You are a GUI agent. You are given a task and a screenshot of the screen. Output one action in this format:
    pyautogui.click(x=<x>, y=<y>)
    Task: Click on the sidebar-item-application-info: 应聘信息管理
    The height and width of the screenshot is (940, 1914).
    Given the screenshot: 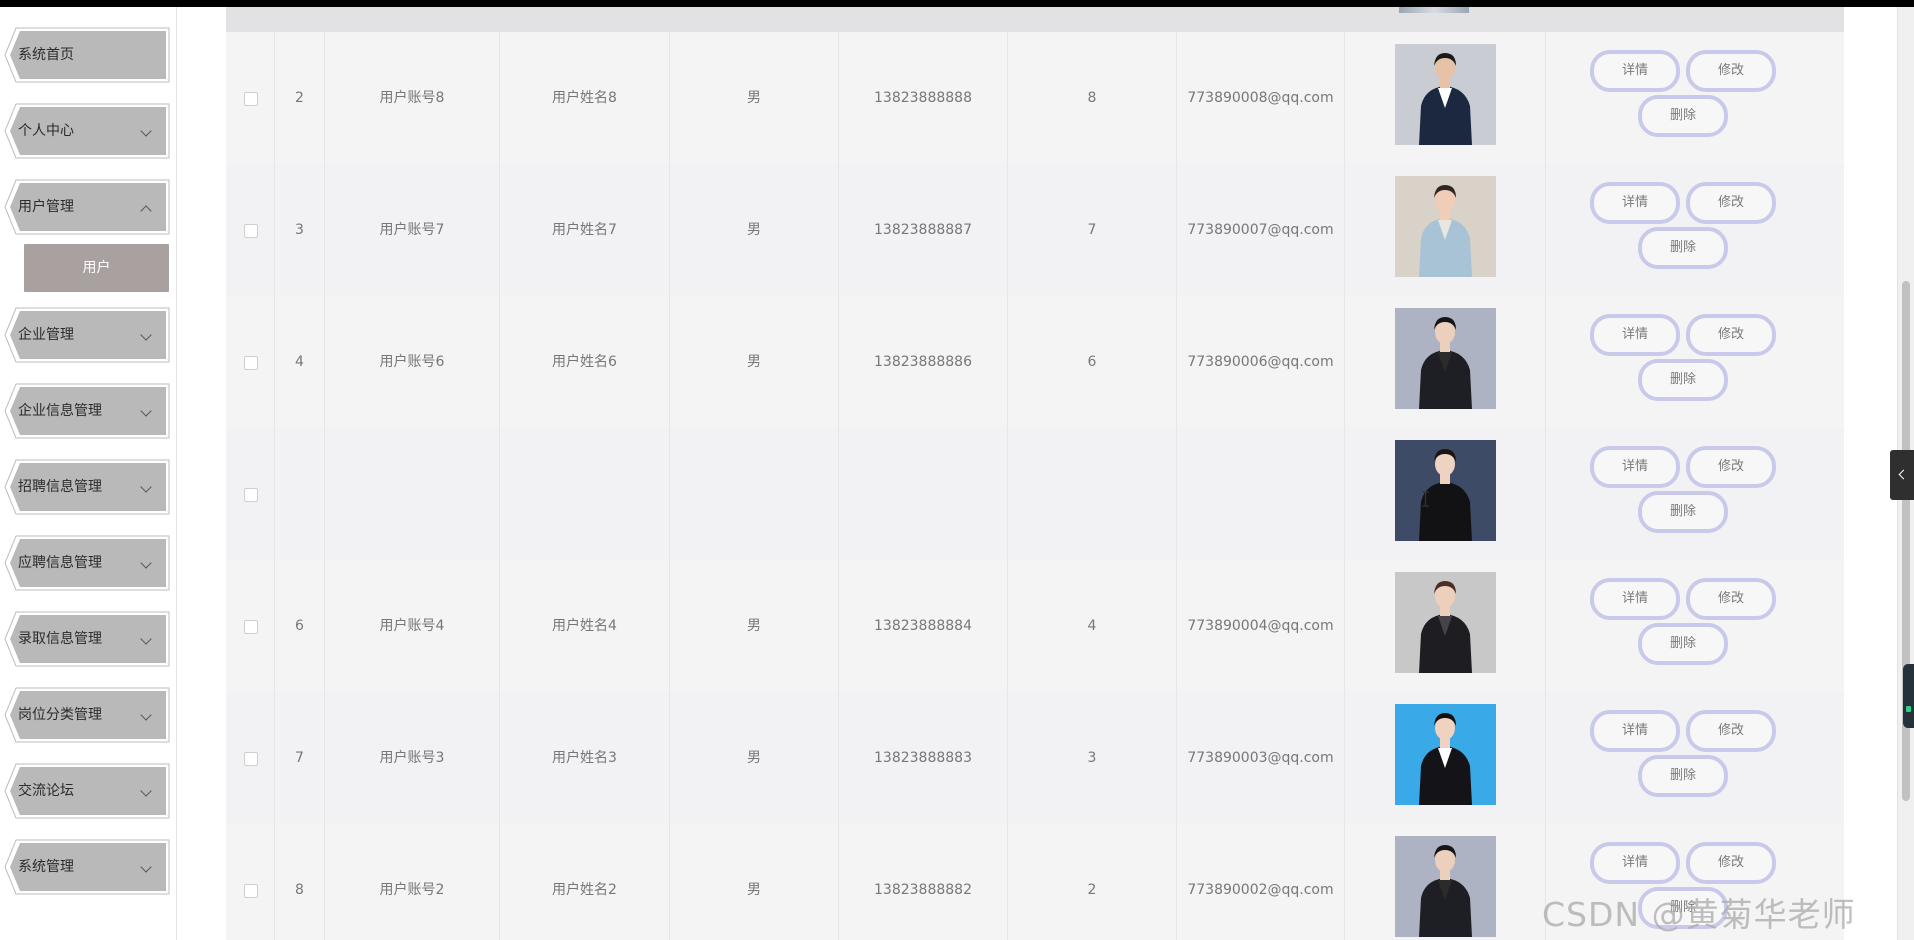 What is the action you would take?
    pyautogui.click(x=87, y=563)
    